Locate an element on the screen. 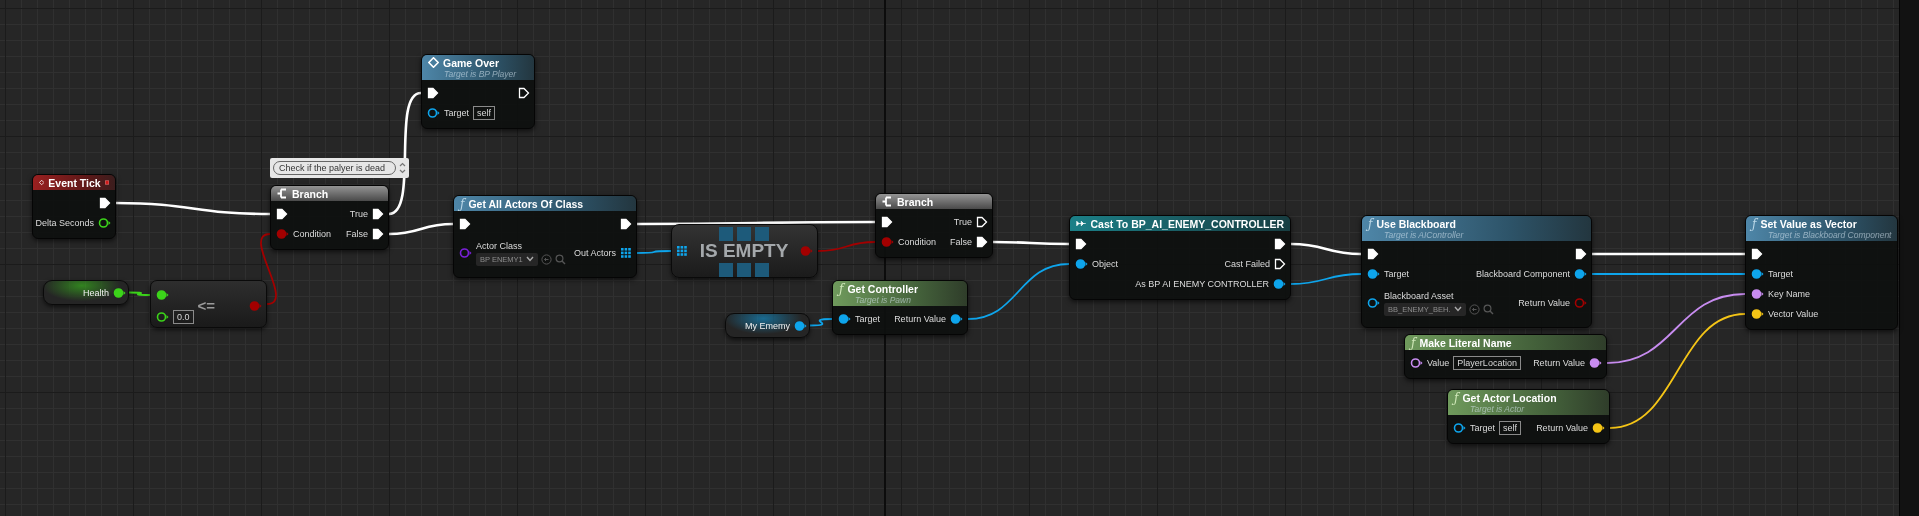 The width and height of the screenshot is (1919, 516). node-title: Cast To BP_AI_ENEMY_CONTROLLER is located at coordinates (1187, 223).